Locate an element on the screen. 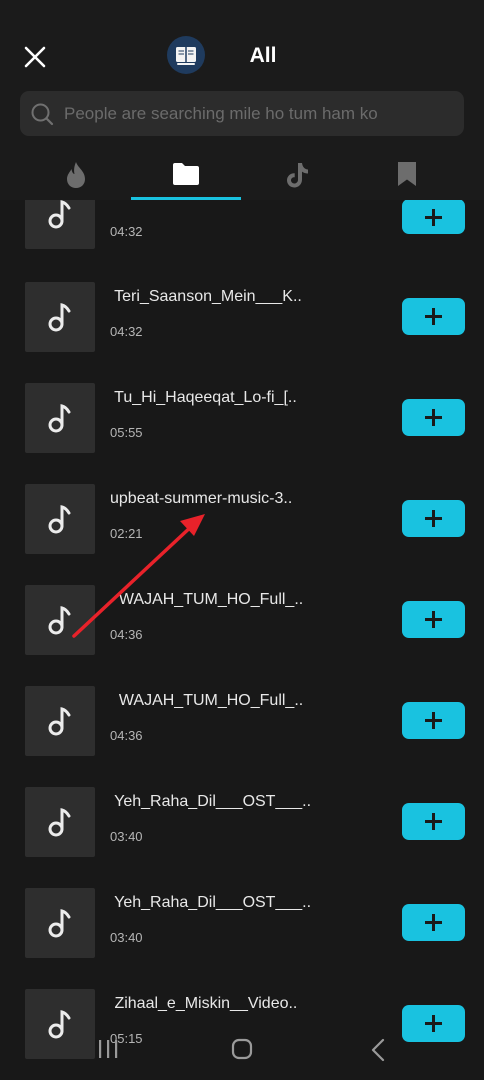 The width and height of the screenshot is (484, 1080). tab-trending is located at coordinates (76, 176).